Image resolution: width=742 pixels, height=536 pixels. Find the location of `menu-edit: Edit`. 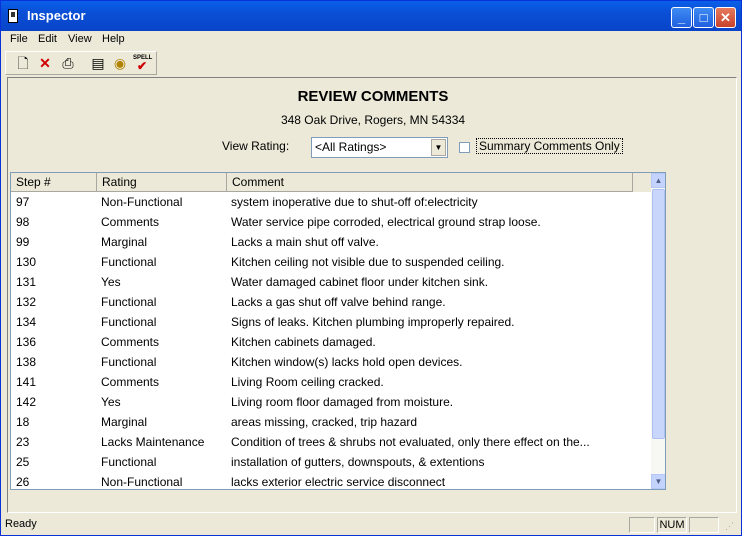

menu-edit: Edit is located at coordinates (47, 39).